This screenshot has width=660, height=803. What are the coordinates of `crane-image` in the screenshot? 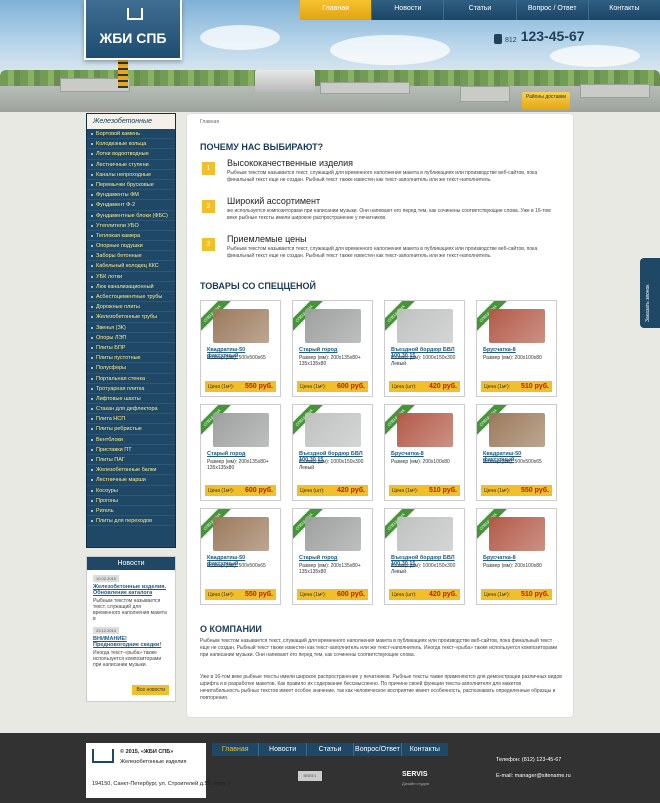 It's located at (123, 73).